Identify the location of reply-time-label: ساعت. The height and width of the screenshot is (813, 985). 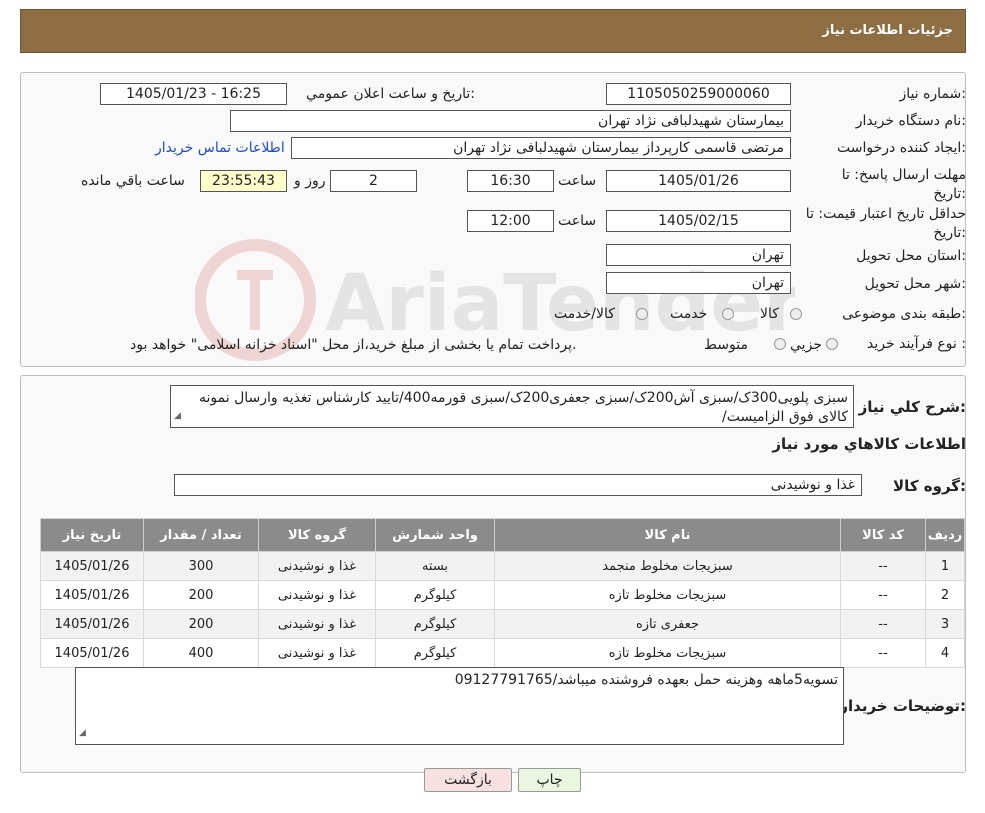
(577, 181).